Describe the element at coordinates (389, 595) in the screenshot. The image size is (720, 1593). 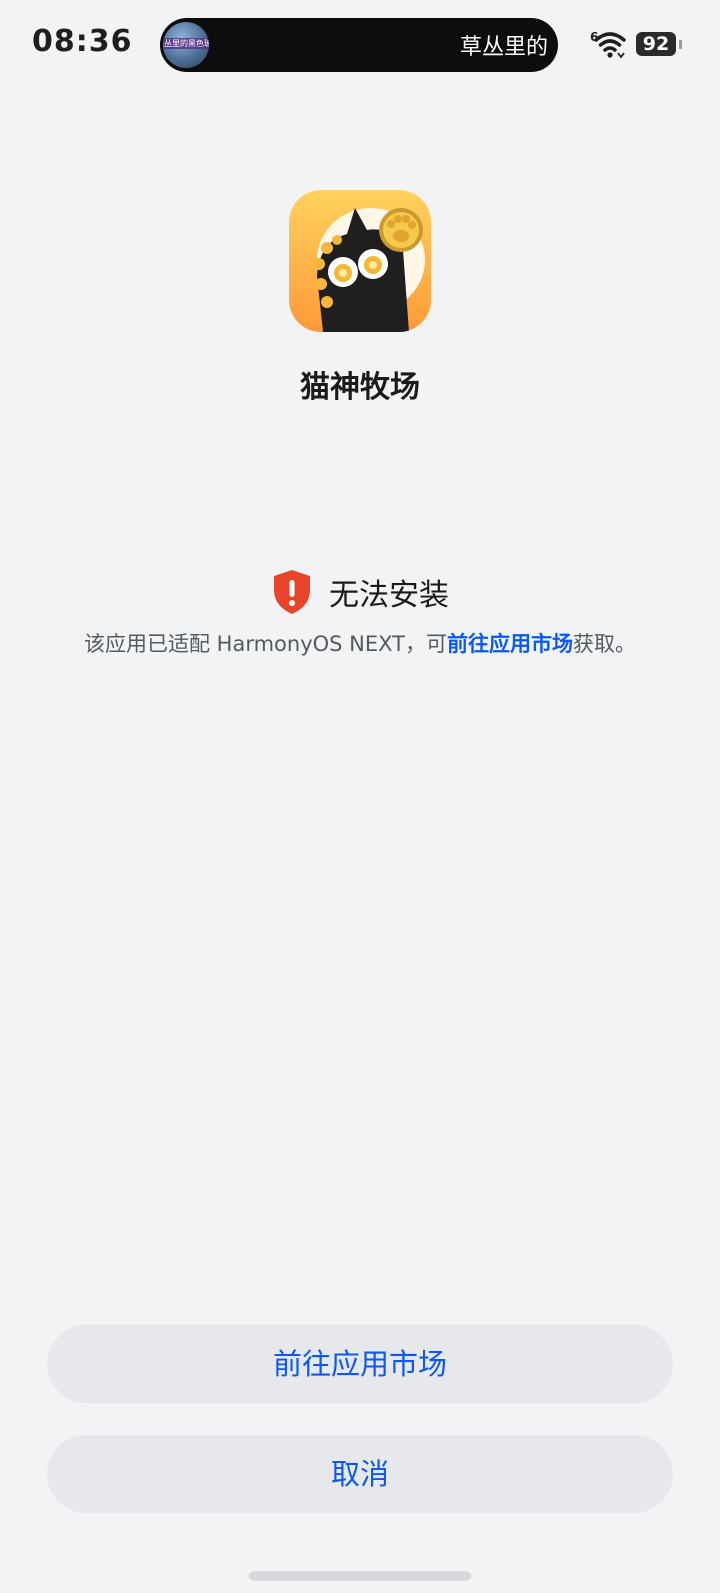
I see `warning-title: 无法安装` at that location.